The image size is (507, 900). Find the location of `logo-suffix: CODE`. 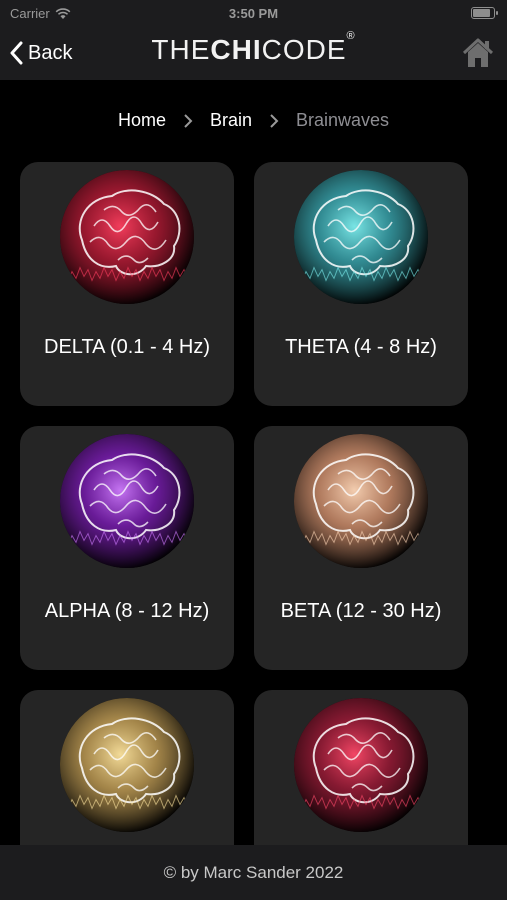

logo-suffix: CODE is located at coordinates (304, 49).